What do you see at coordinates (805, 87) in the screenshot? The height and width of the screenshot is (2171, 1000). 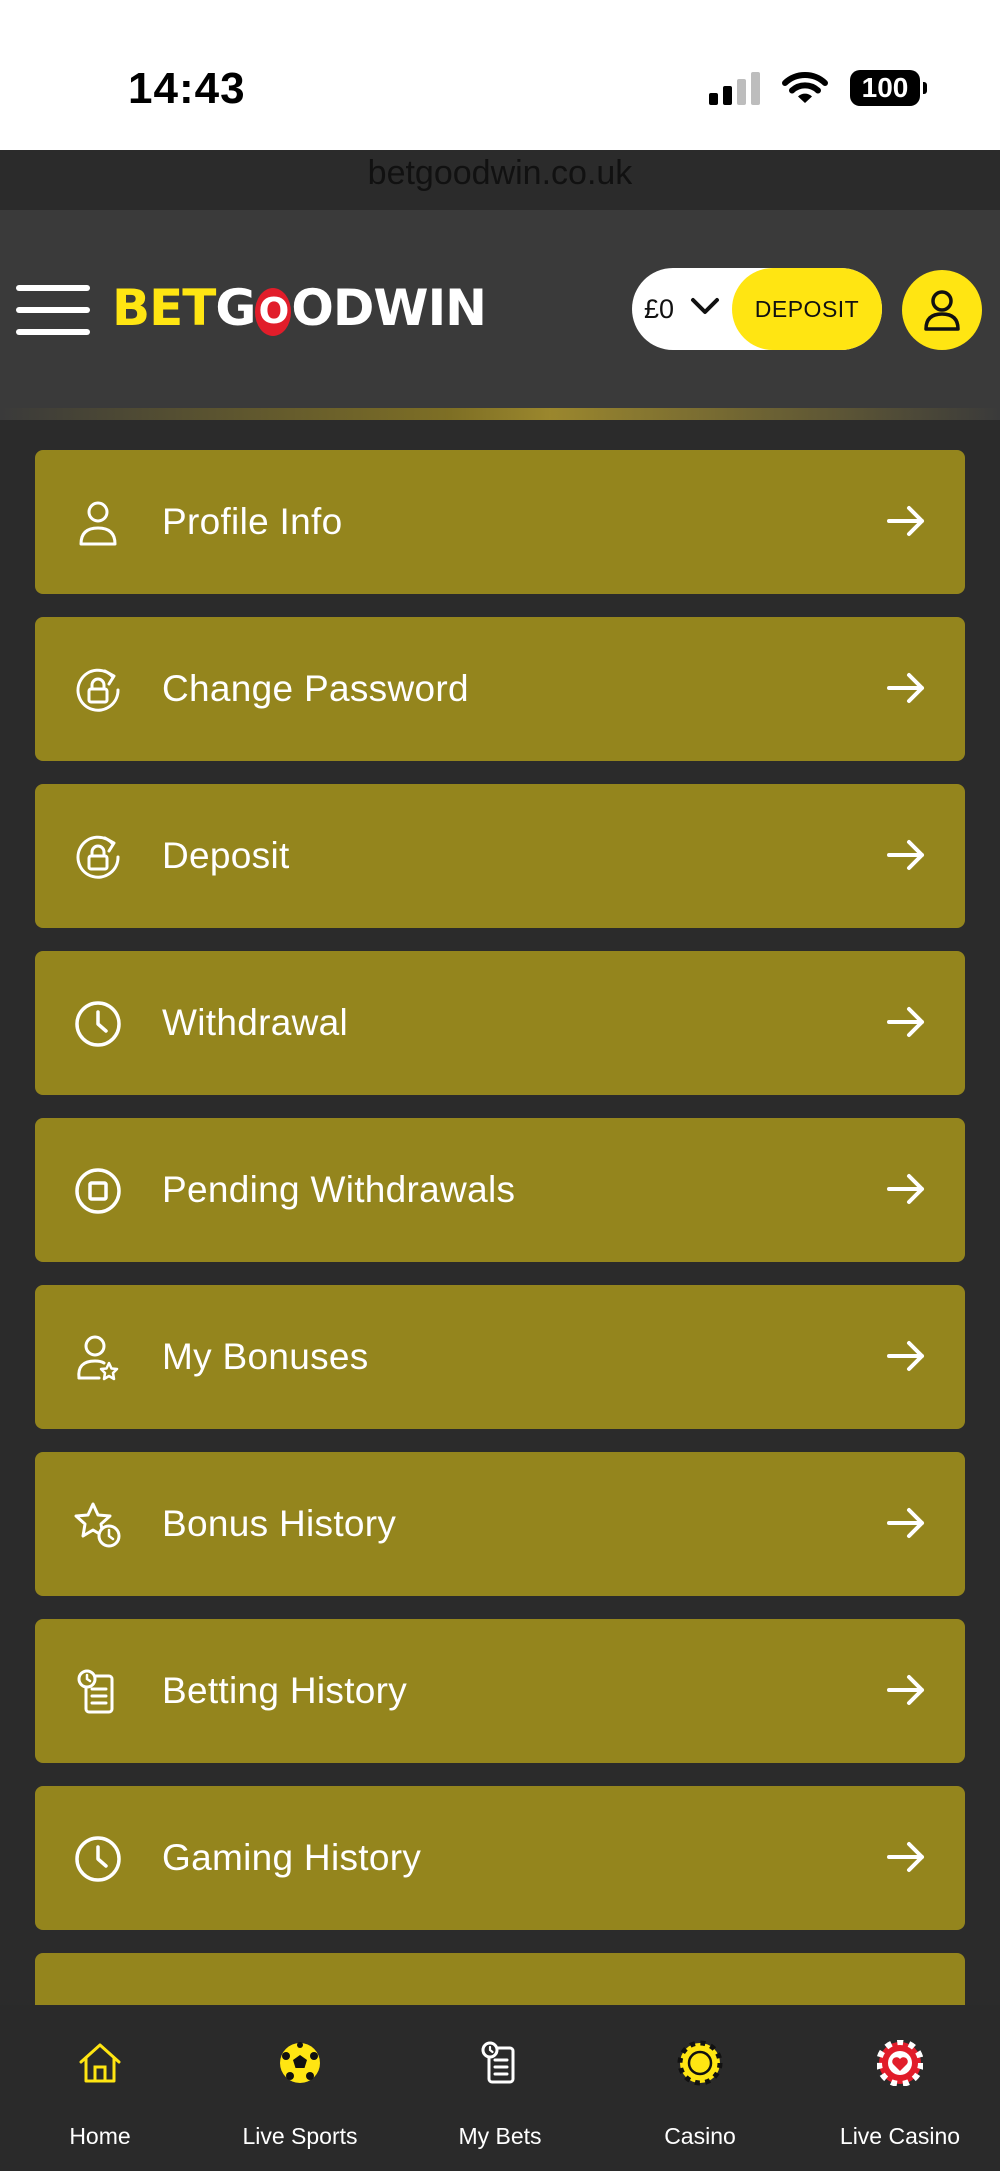 I see `wifi-icon` at bounding box center [805, 87].